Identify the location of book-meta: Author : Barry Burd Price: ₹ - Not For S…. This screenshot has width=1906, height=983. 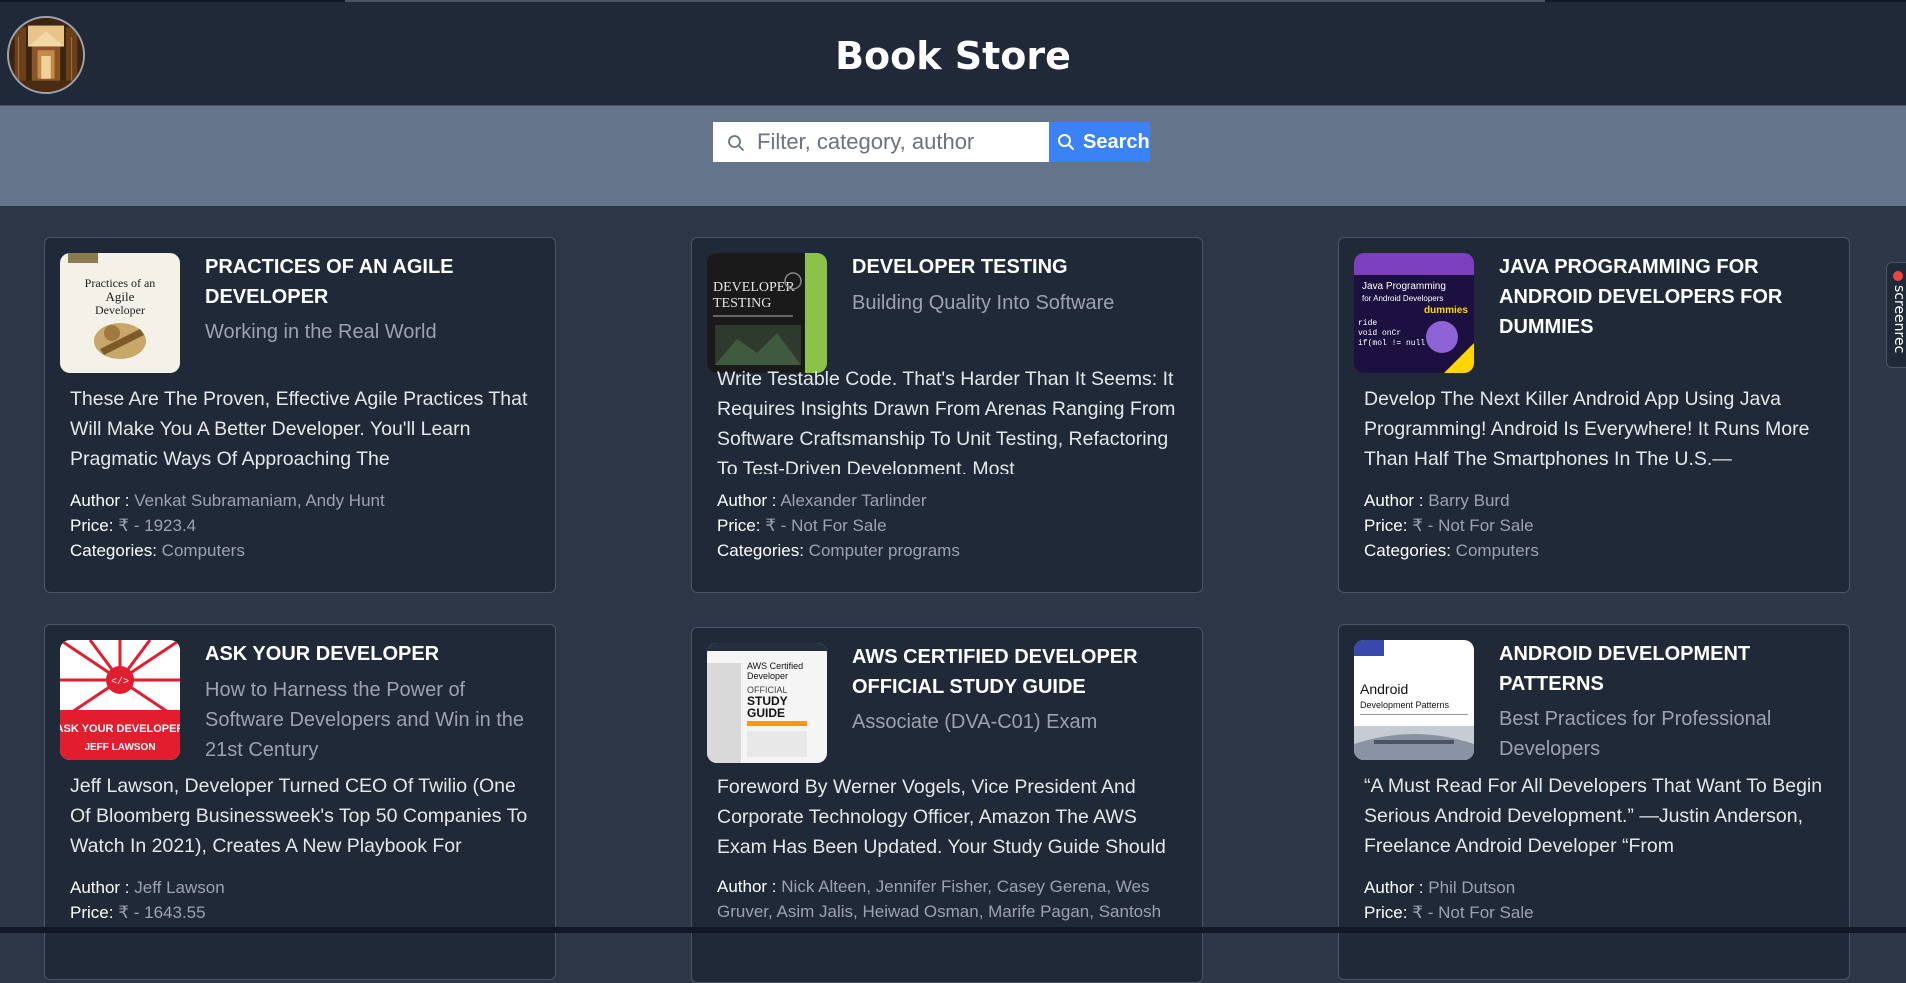
(1599, 525).